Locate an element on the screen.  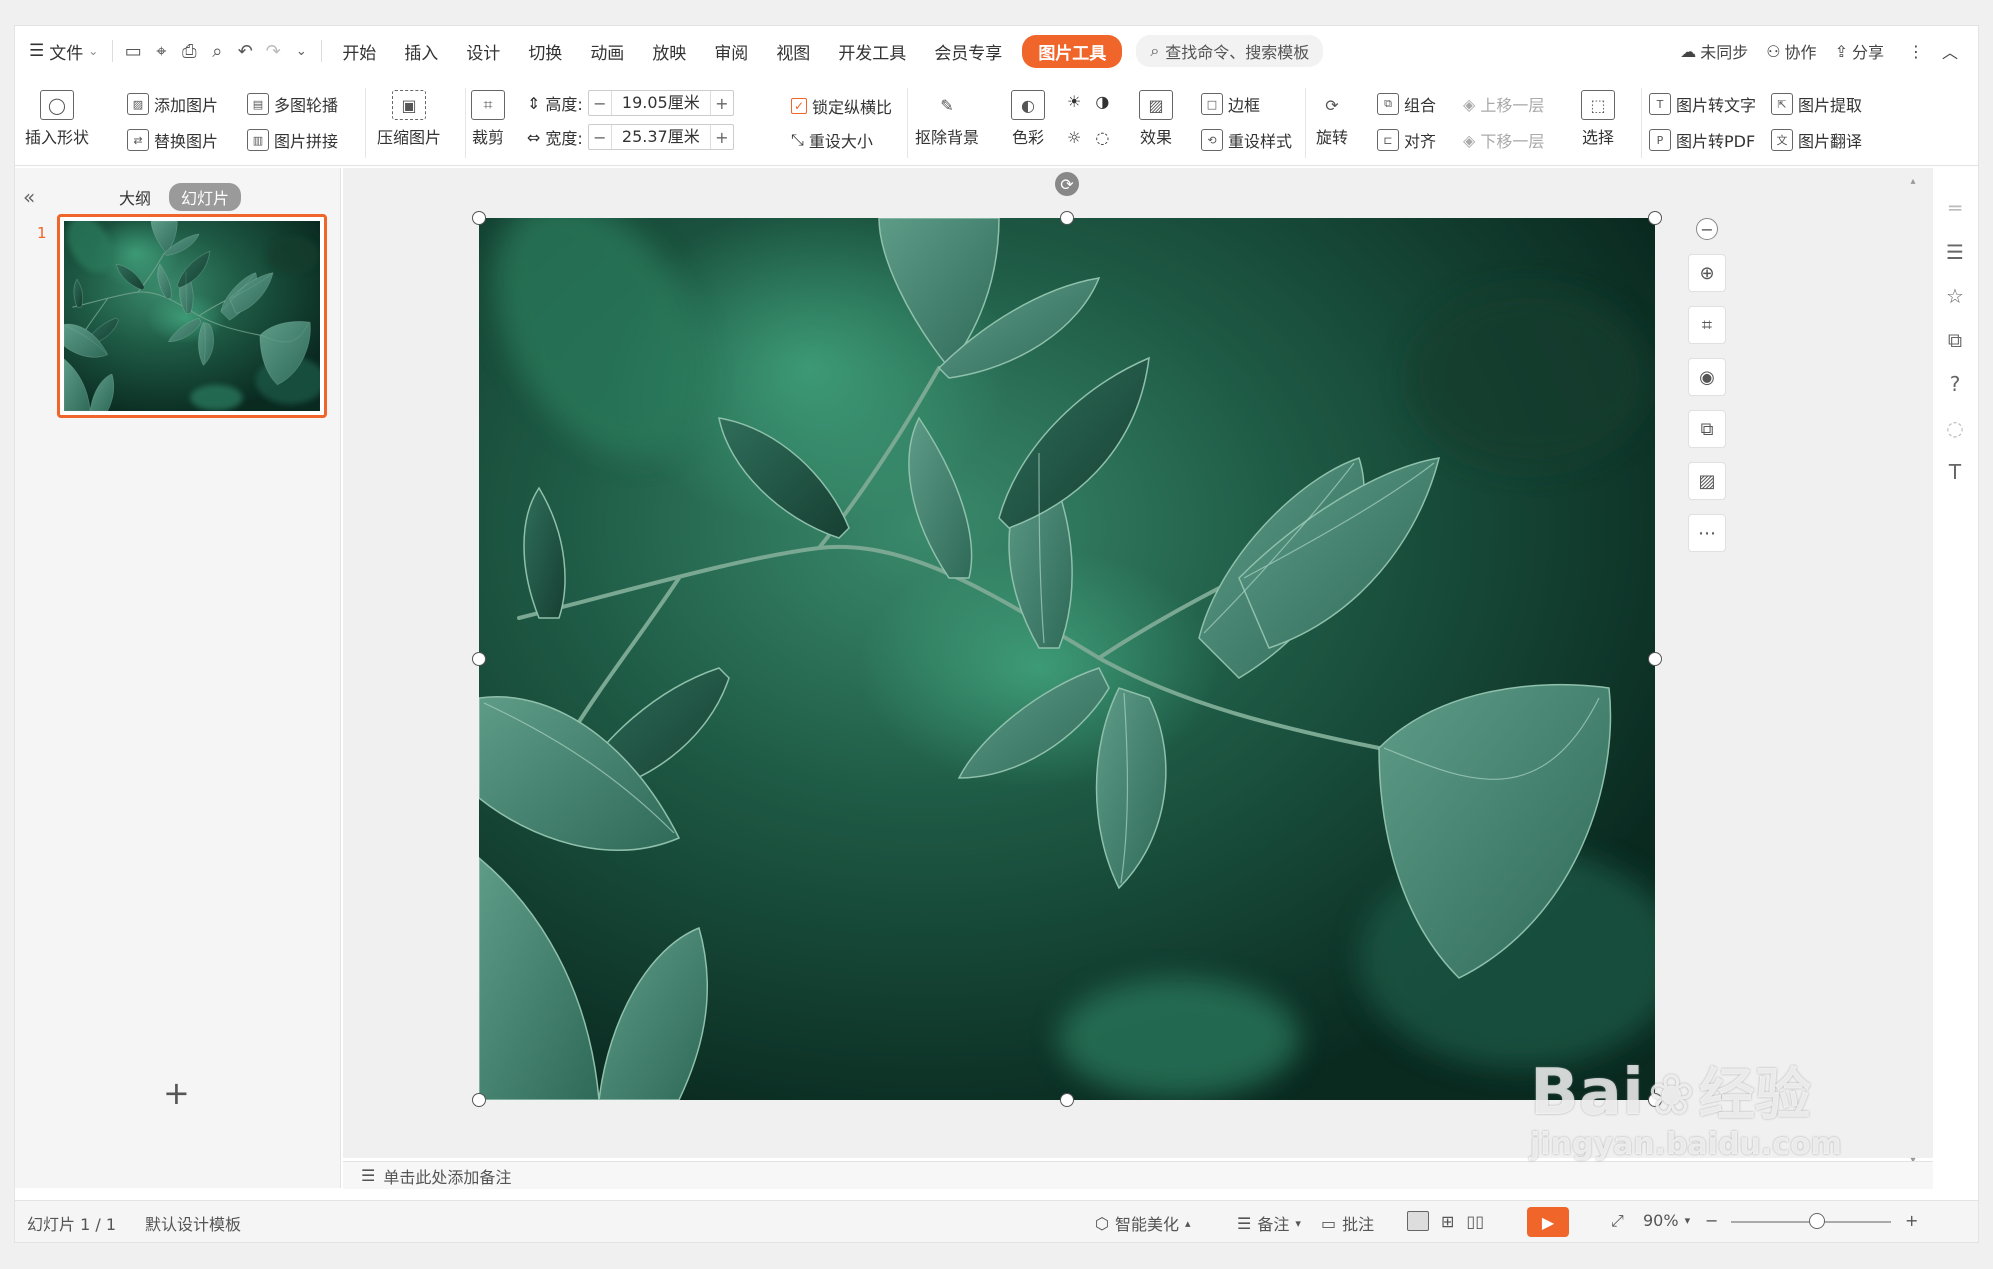
add-slide-button: + is located at coordinates (176, 1093).